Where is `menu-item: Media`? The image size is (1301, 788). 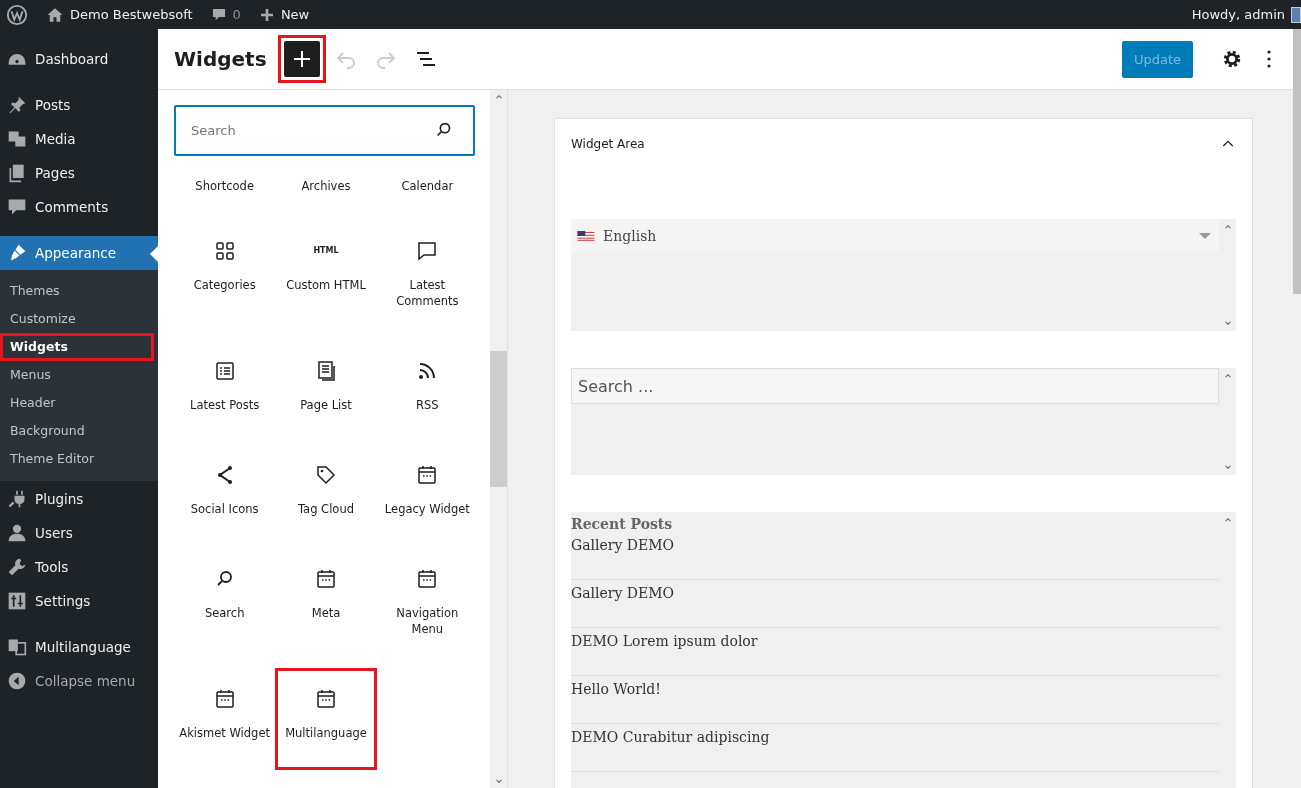
menu-item: Media is located at coordinates (79, 139).